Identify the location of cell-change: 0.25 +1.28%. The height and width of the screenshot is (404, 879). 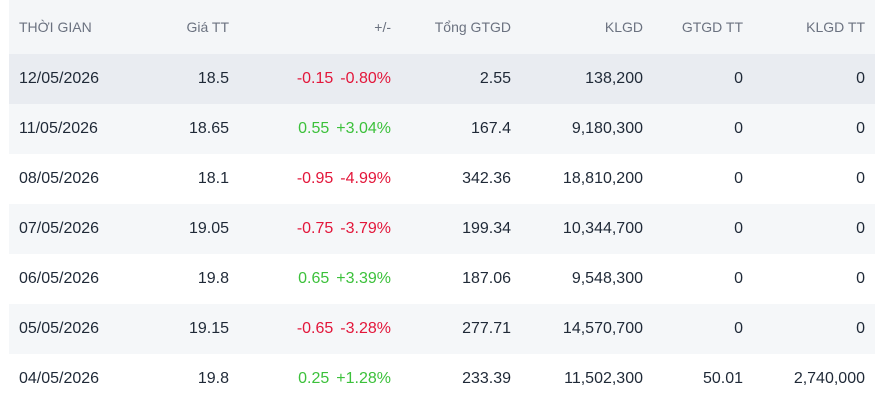
(320, 379).